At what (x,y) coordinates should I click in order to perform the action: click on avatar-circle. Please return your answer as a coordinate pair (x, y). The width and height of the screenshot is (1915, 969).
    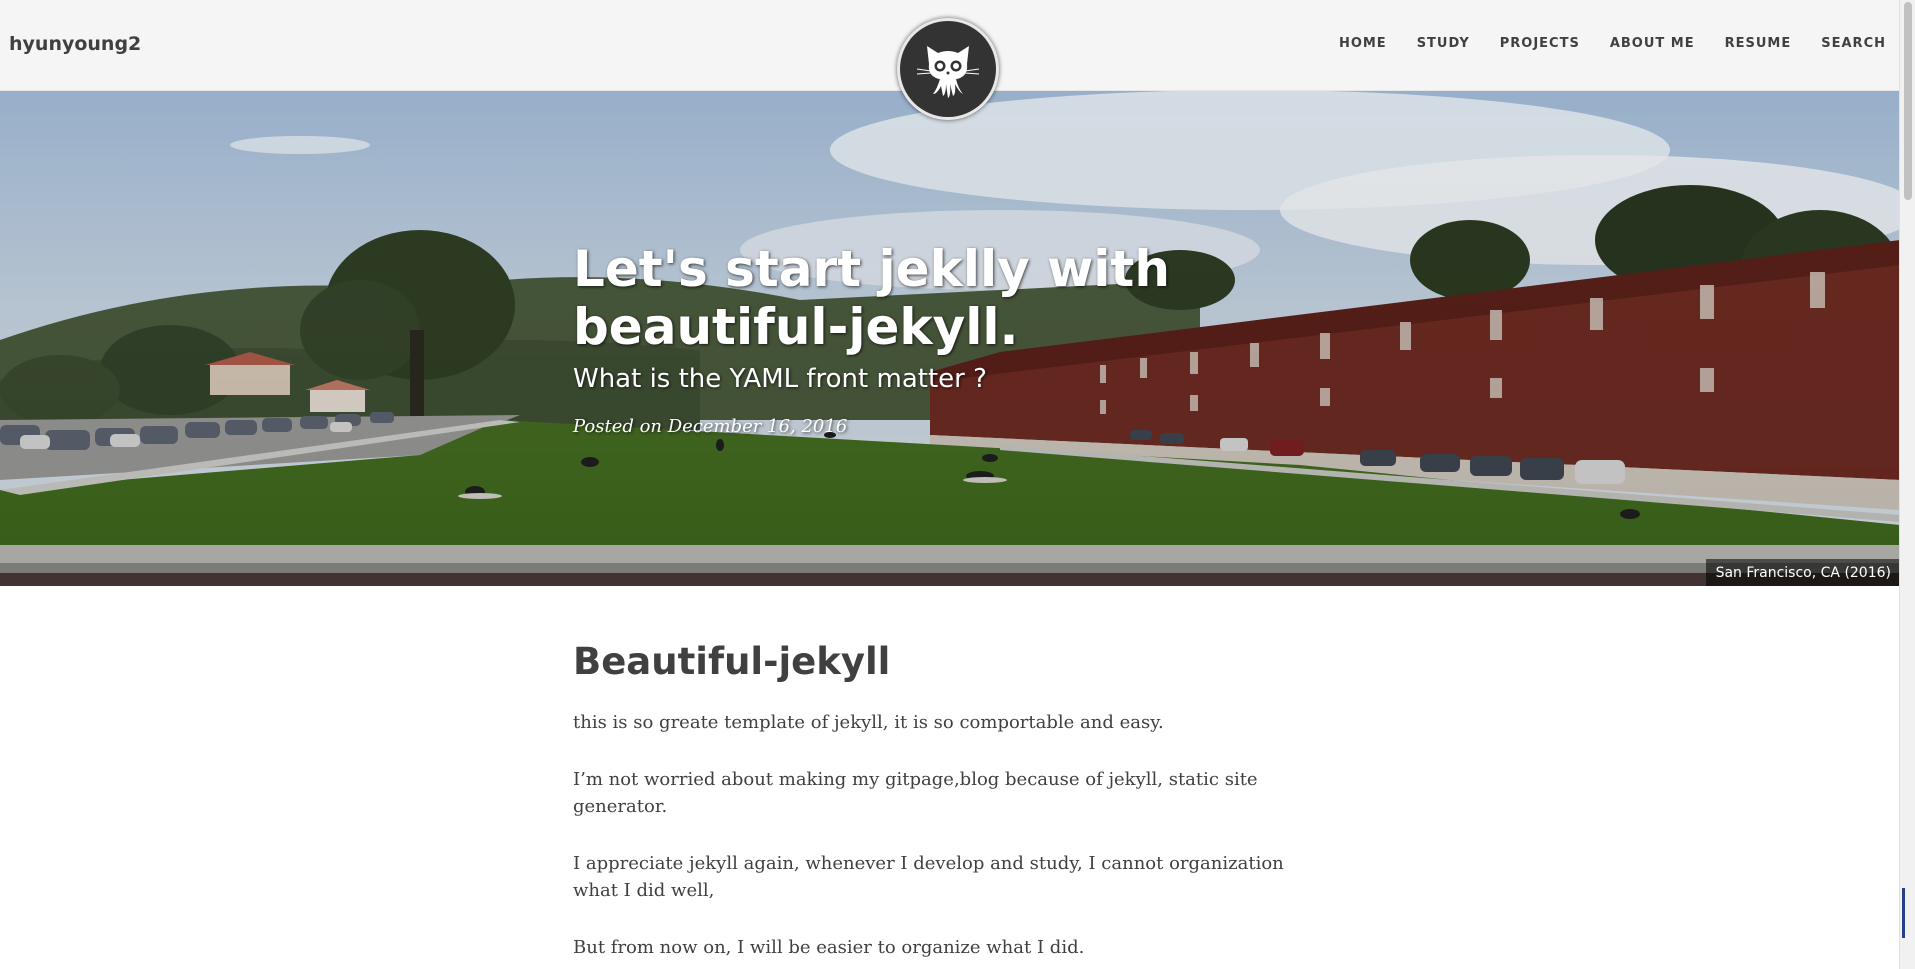
    Looking at the image, I should click on (948, 69).